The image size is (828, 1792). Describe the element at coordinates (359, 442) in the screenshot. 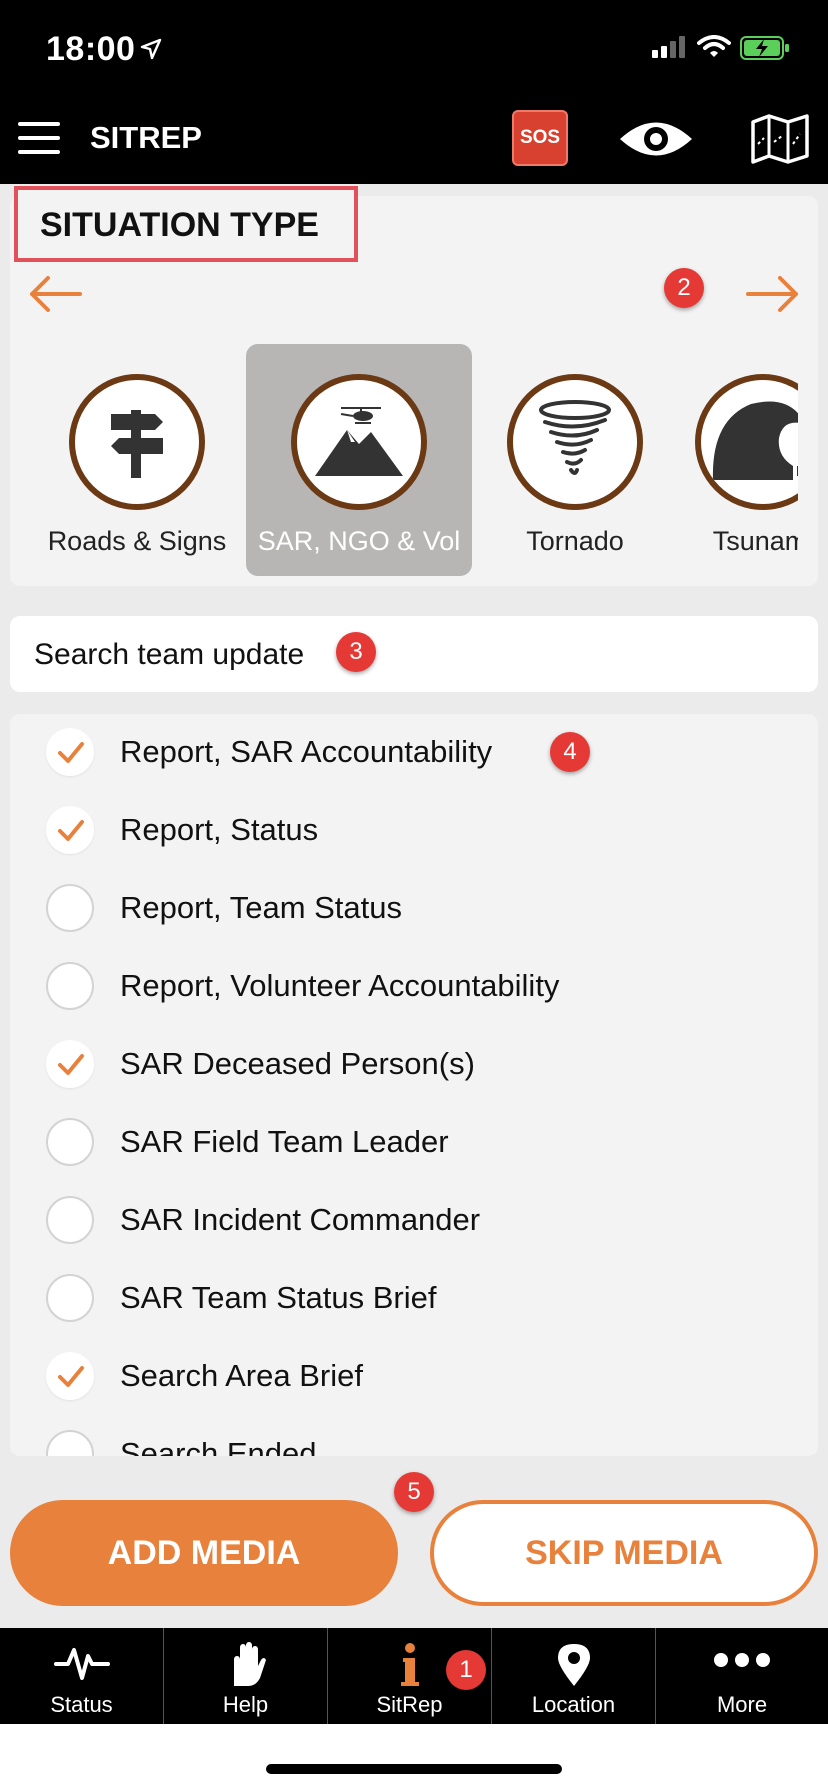

I see `mountain-helicopter-icon` at that location.